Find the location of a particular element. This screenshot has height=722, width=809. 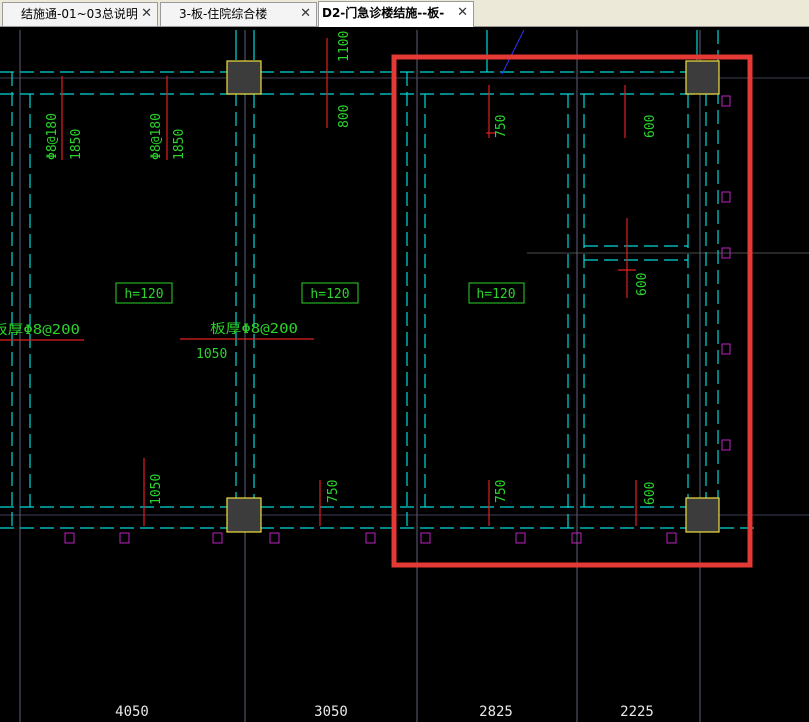

tab-label: 结施通-01~03总说明 is located at coordinates (79, 14).